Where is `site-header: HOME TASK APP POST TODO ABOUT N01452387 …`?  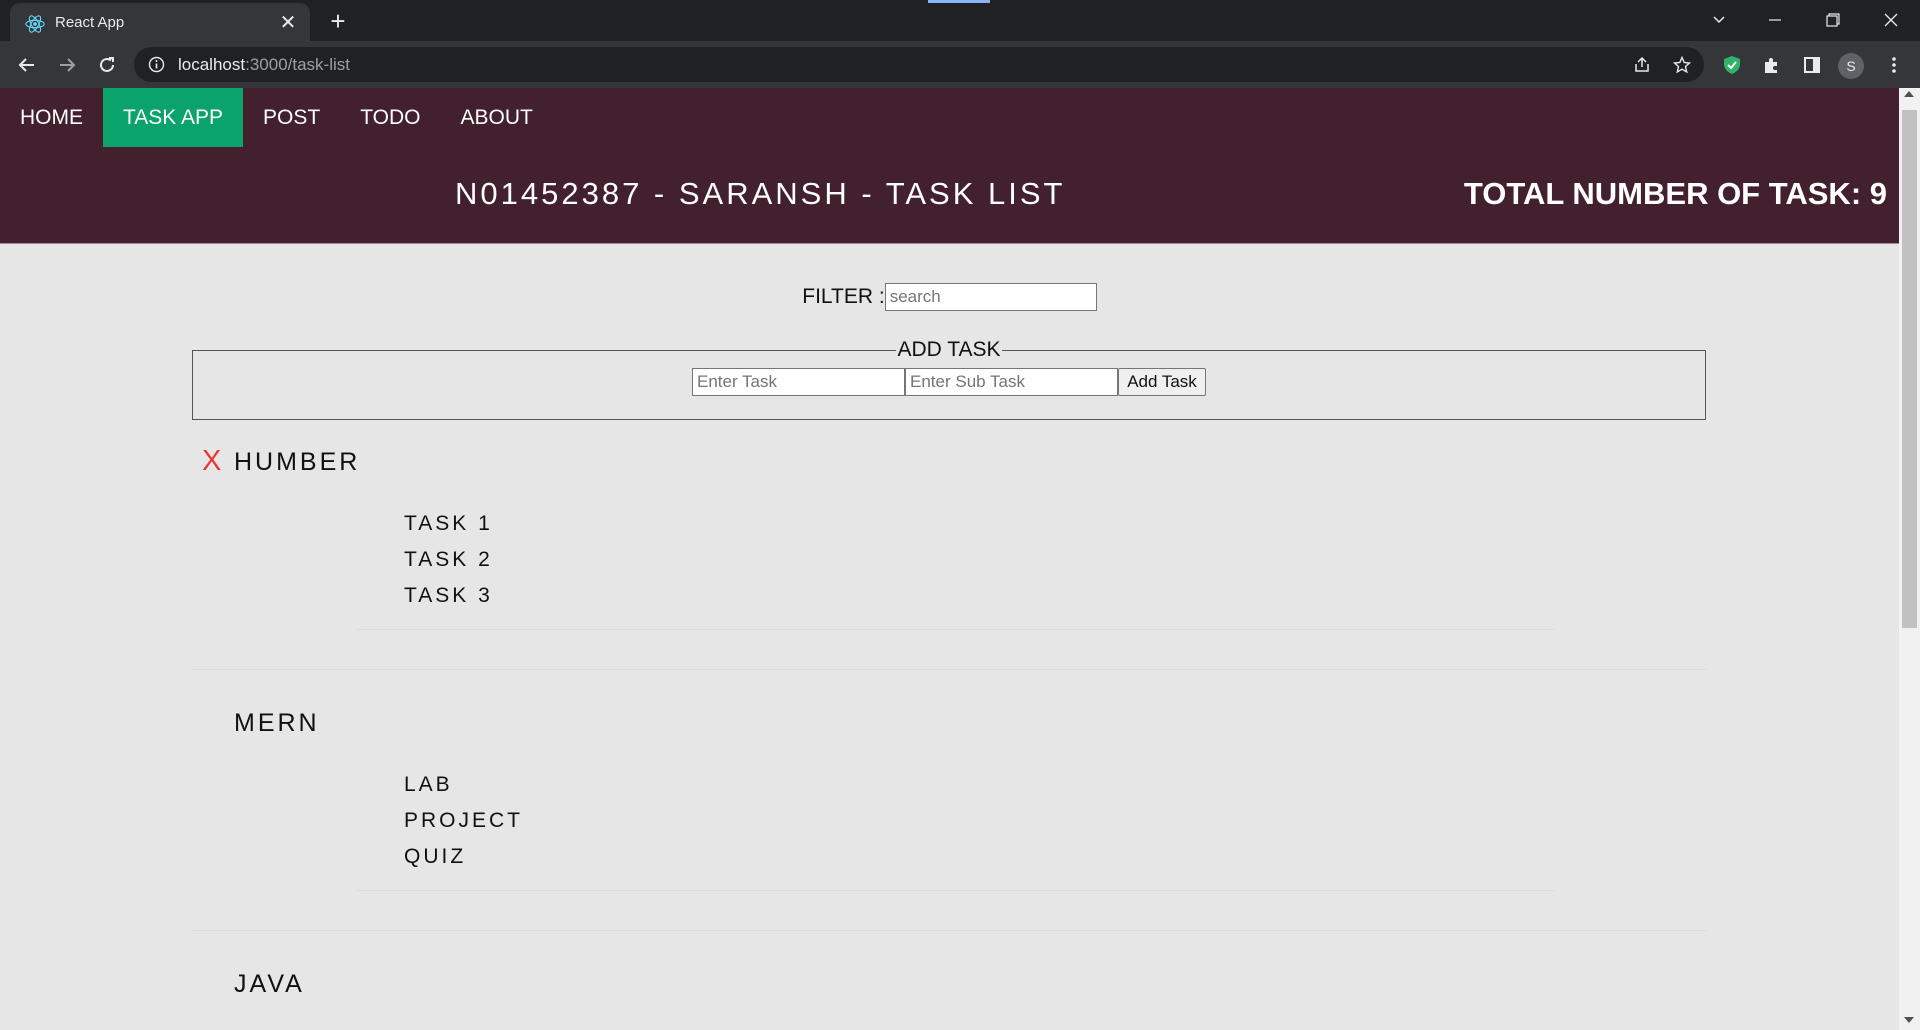 site-header: HOME TASK APP POST TODO ABOUT N01452387 … is located at coordinates (949, 166).